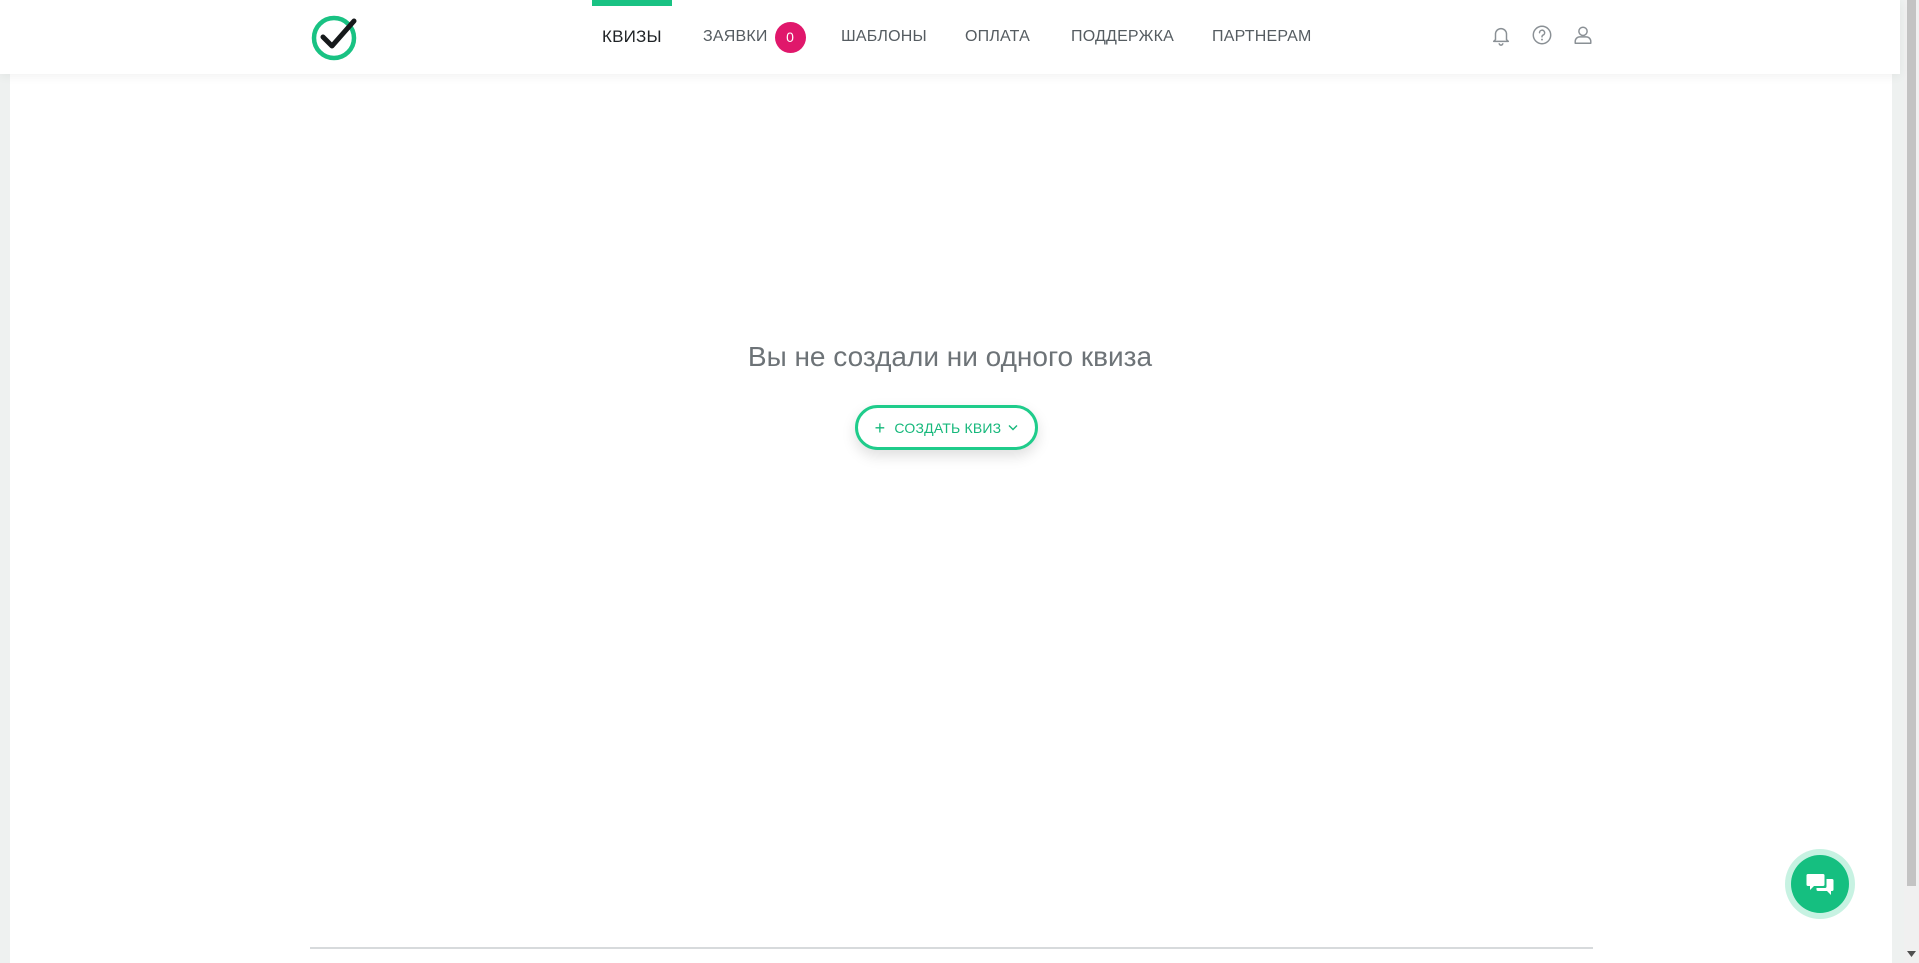 The height and width of the screenshot is (963, 1919). I want to click on nav-payment: ОПЛАТА, so click(997, 37).